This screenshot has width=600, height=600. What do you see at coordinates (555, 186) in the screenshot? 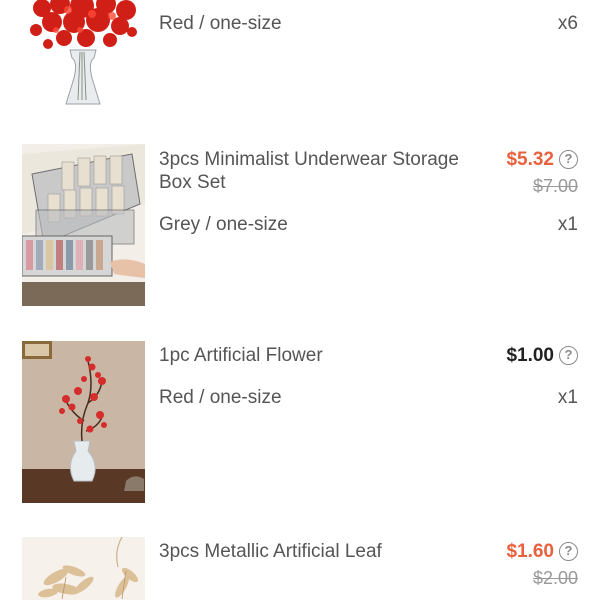
I see `original-price: $7.00` at bounding box center [555, 186].